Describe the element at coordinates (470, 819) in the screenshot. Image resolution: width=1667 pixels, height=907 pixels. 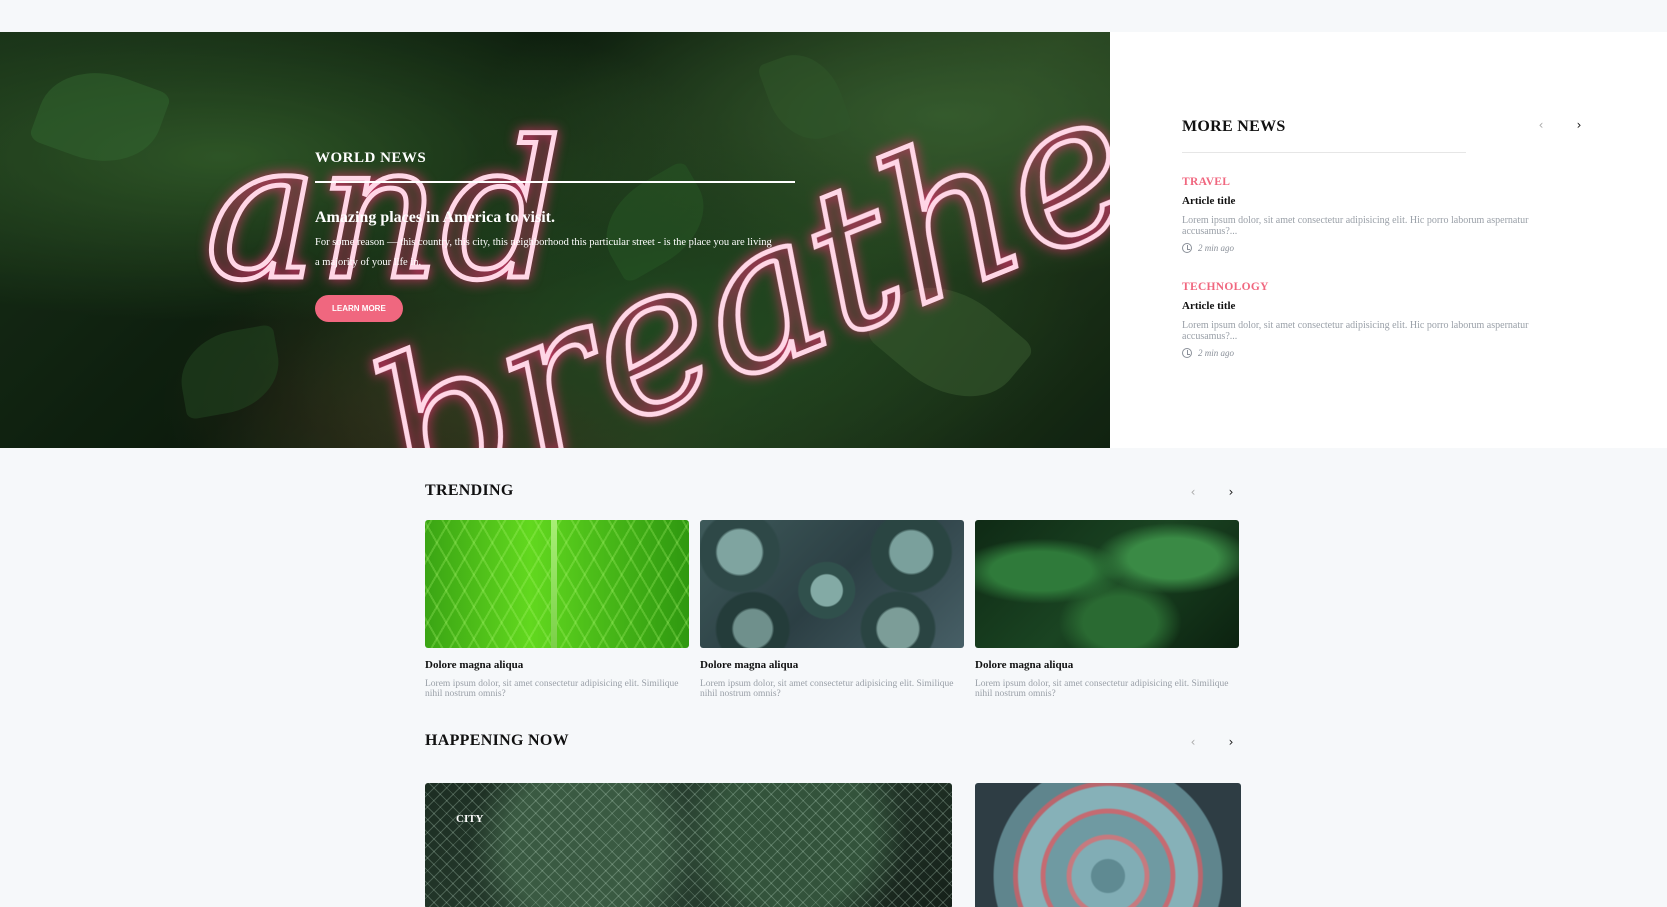
I see `happening-card-category: CITY` at that location.